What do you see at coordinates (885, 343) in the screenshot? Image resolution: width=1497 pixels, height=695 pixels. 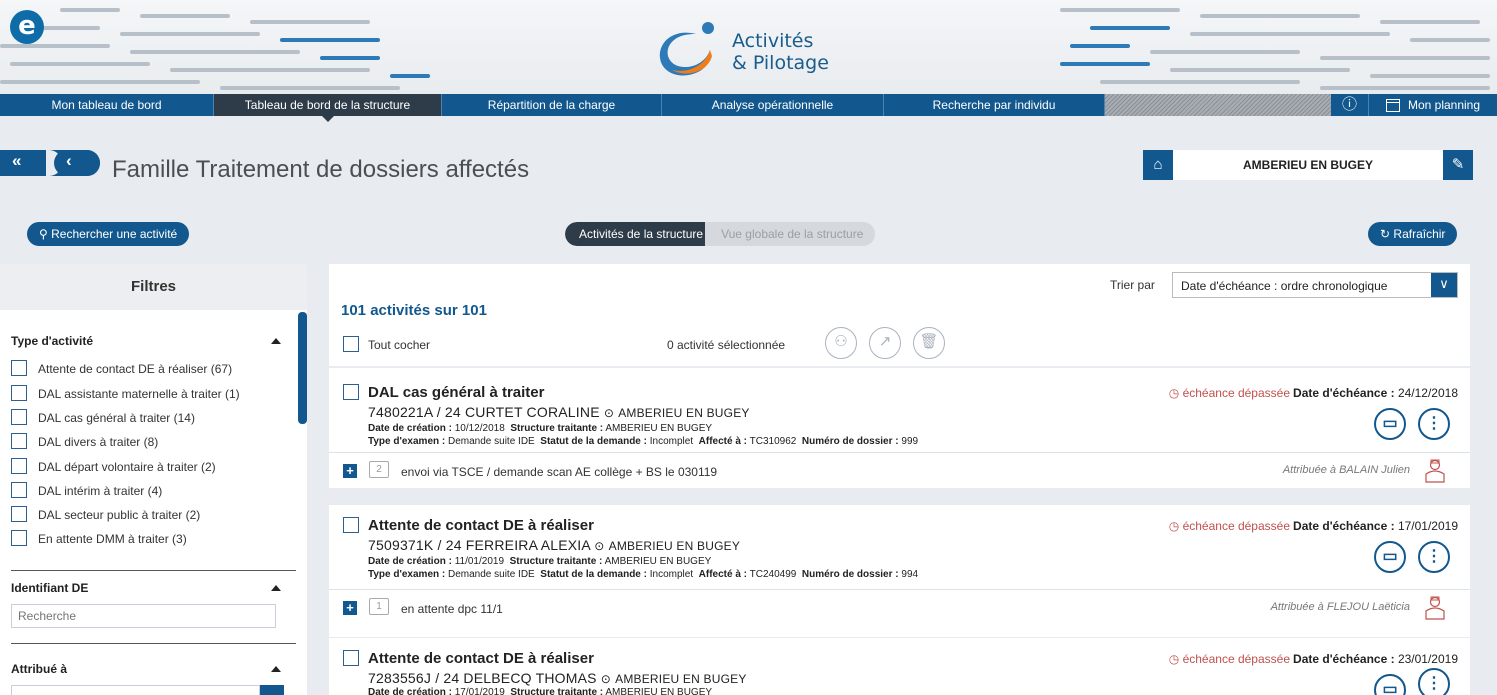 I see `share-icon: ↗` at bounding box center [885, 343].